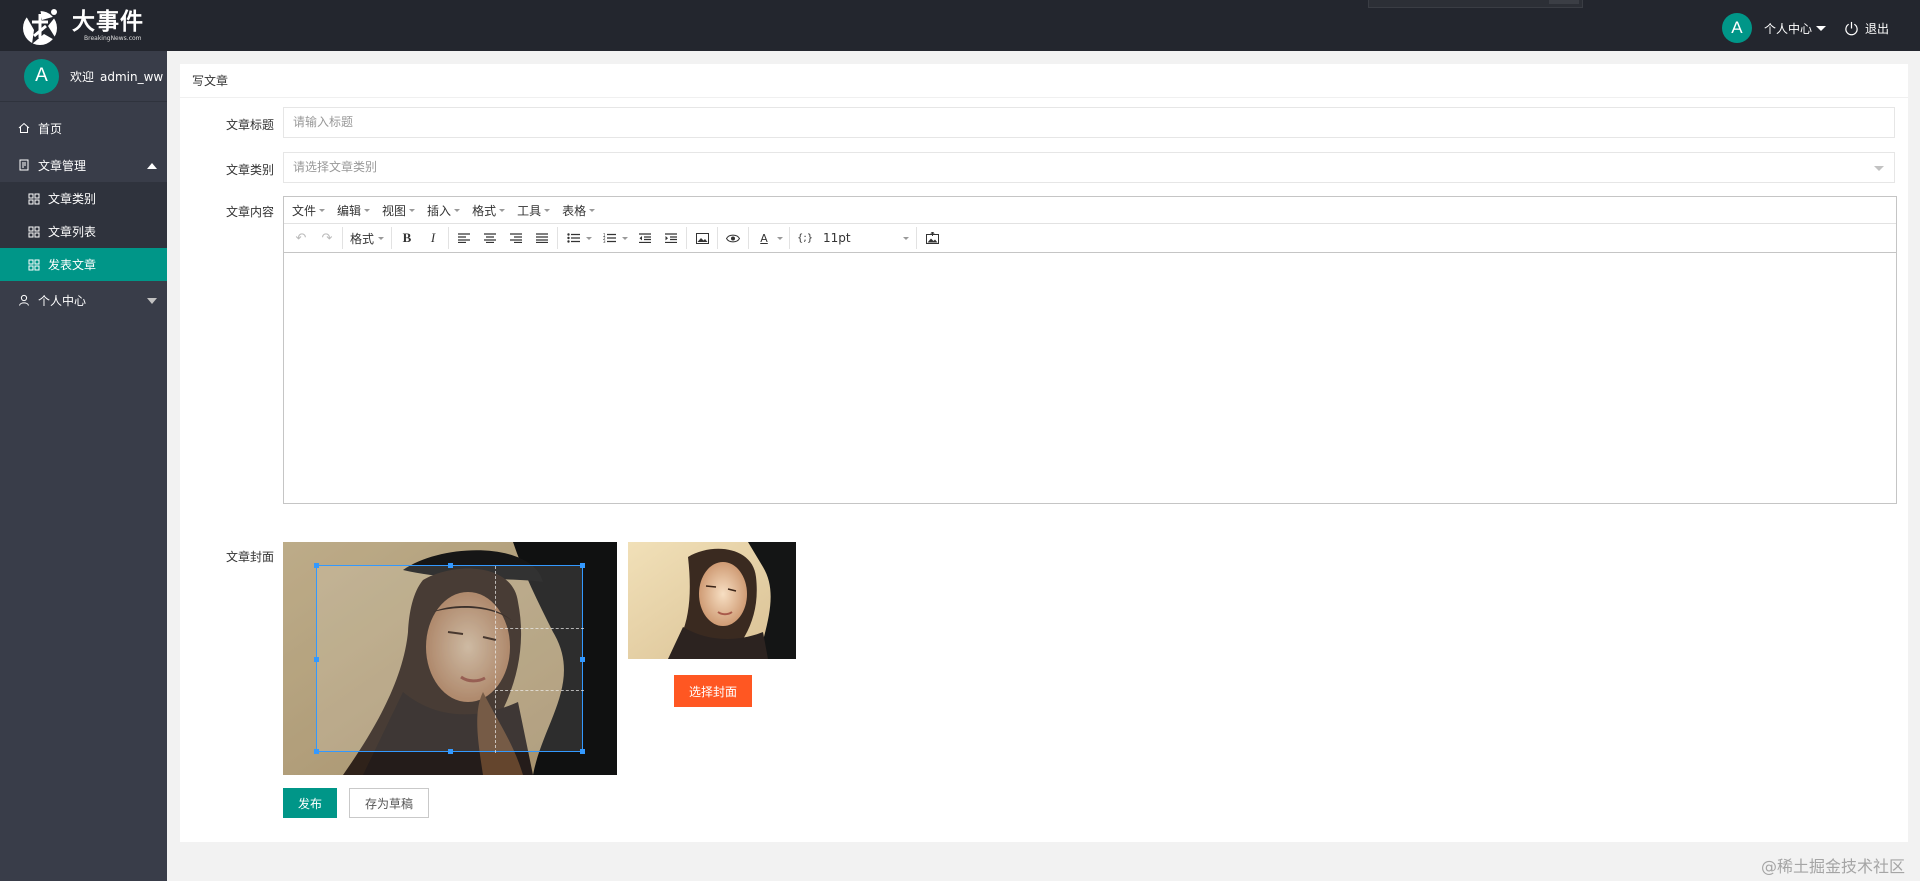 The width and height of the screenshot is (1920, 881). I want to click on logout-button: 退出, so click(1866, 28).